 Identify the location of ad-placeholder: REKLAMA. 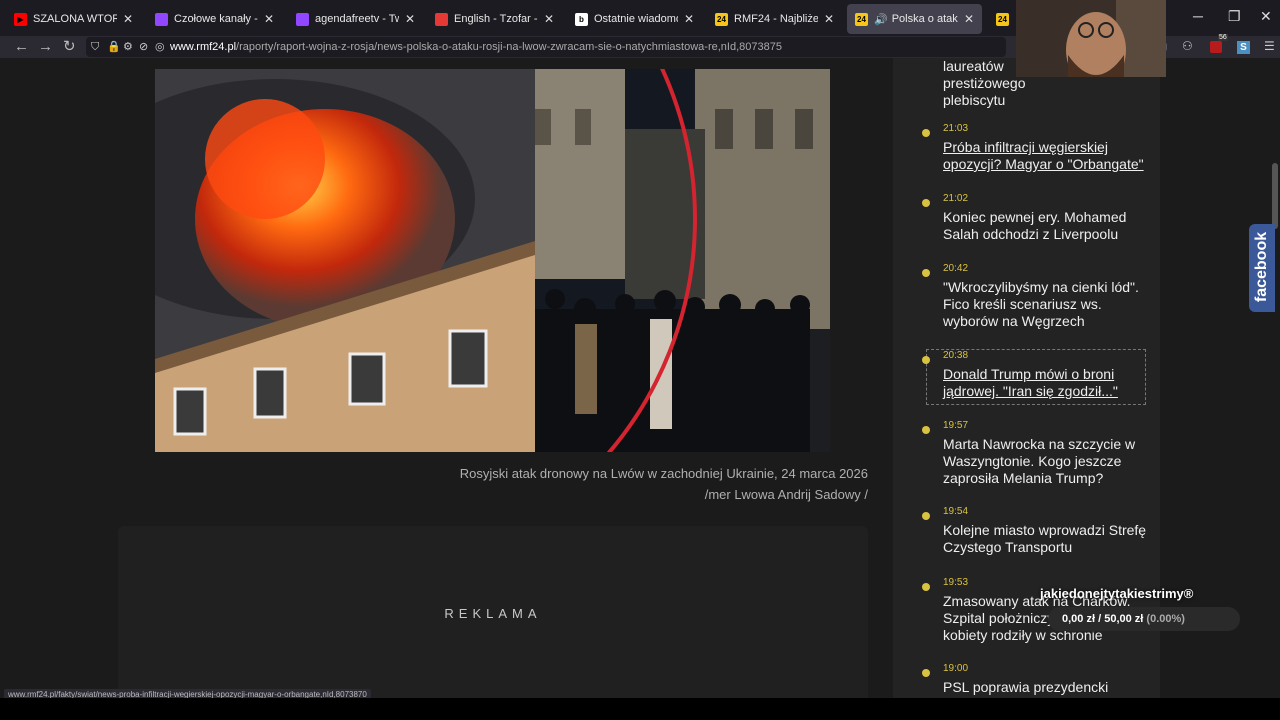
(493, 612).